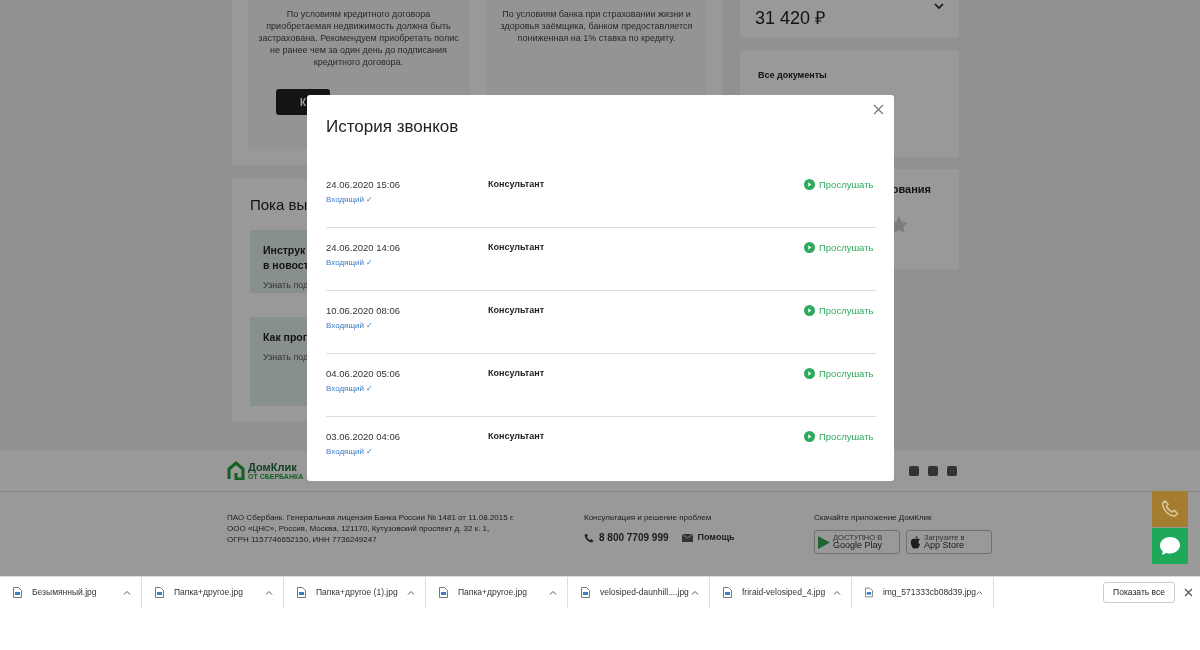 The width and height of the screenshot is (1200, 650). What do you see at coordinates (357, 592) in the screenshot?
I see `file-name: Папка+другое (1).jpg` at bounding box center [357, 592].